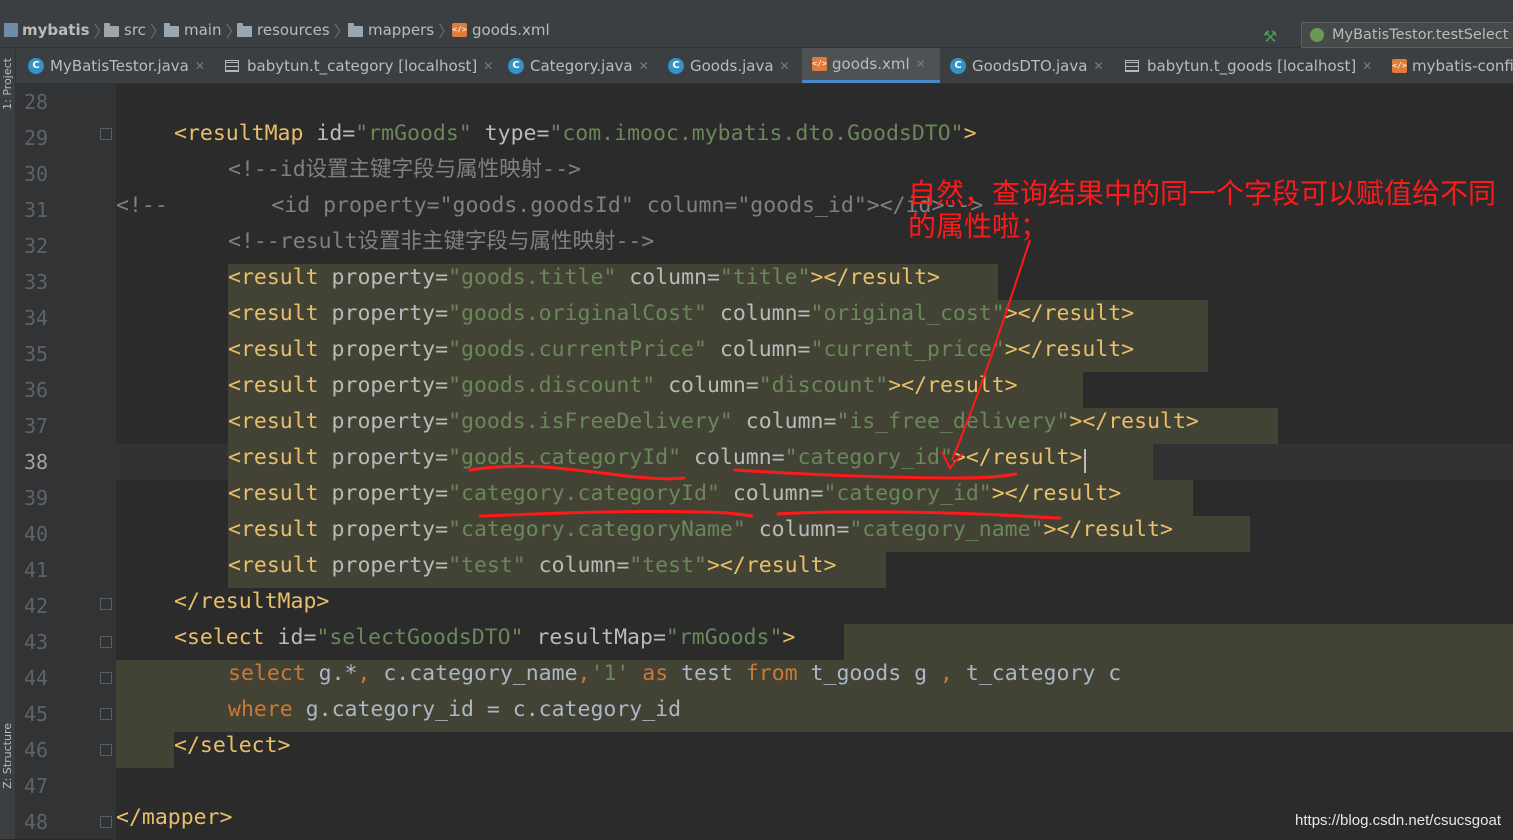  What do you see at coordinates (135, 30) in the screenshot?
I see `breadcrumb-src: src 〉` at bounding box center [135, 30].